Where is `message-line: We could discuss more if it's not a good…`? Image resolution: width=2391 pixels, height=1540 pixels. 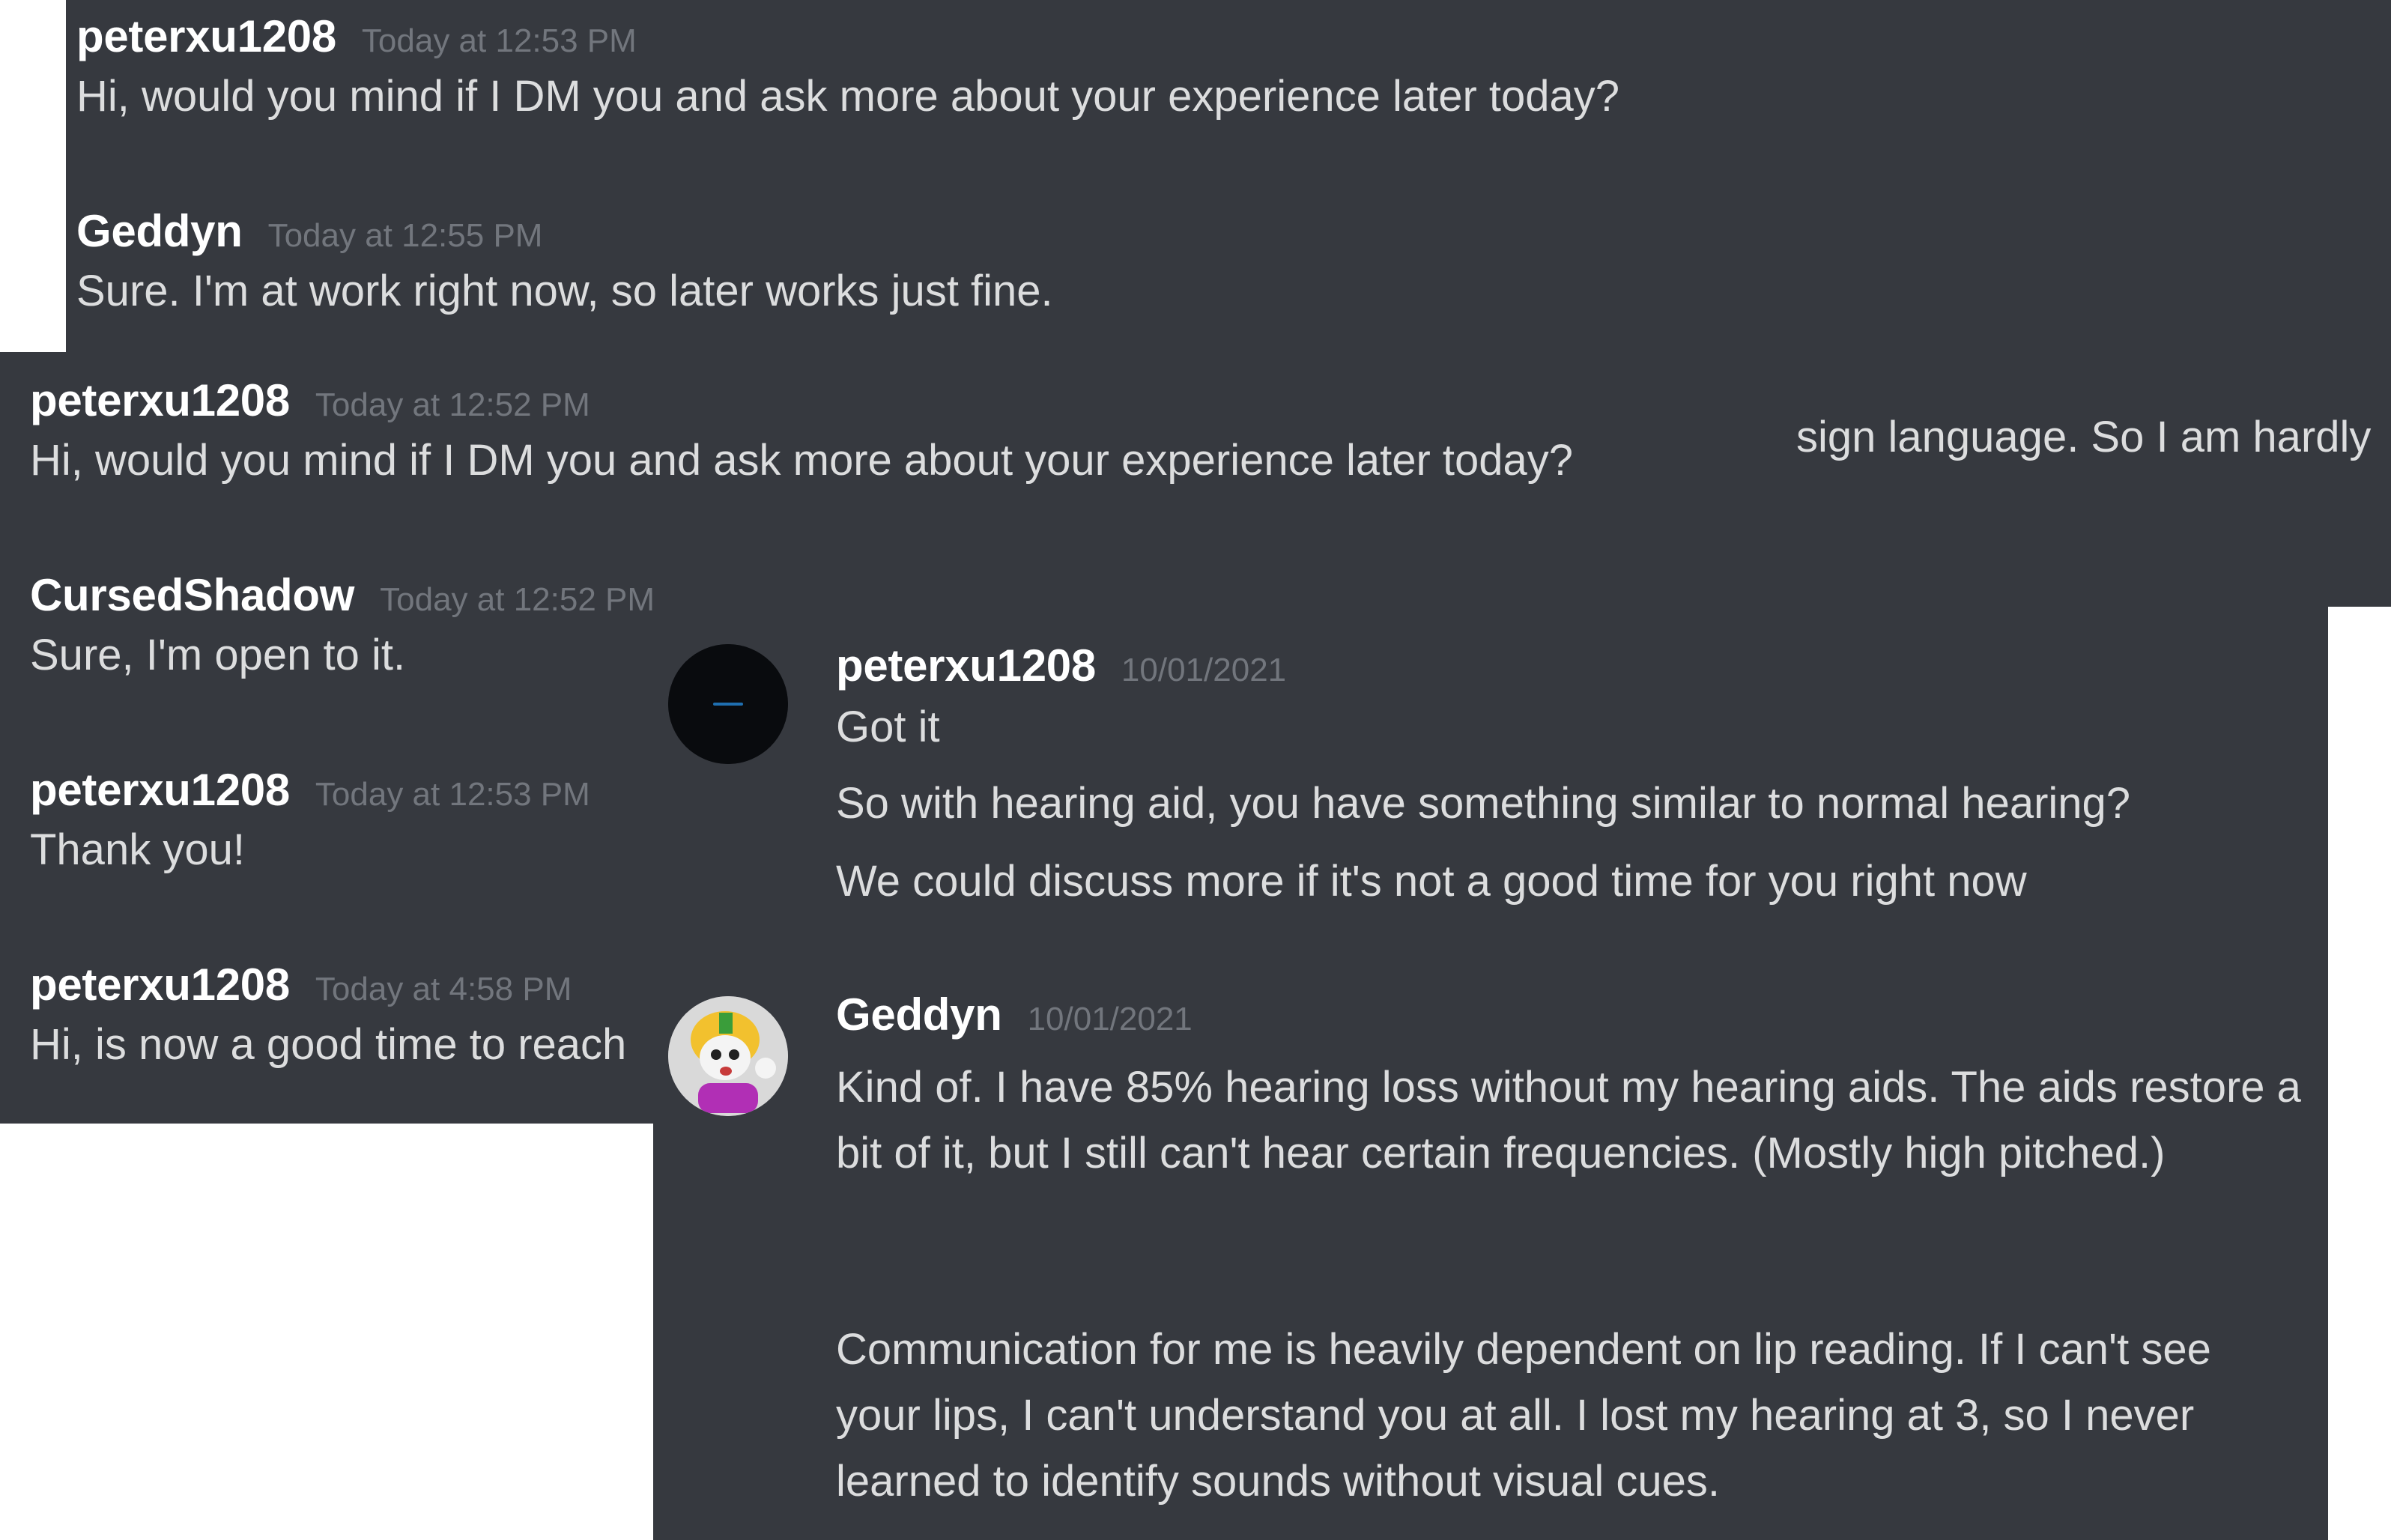
message-line: We could discuss more if it's not a good… is located at coordinates (1432, 881).